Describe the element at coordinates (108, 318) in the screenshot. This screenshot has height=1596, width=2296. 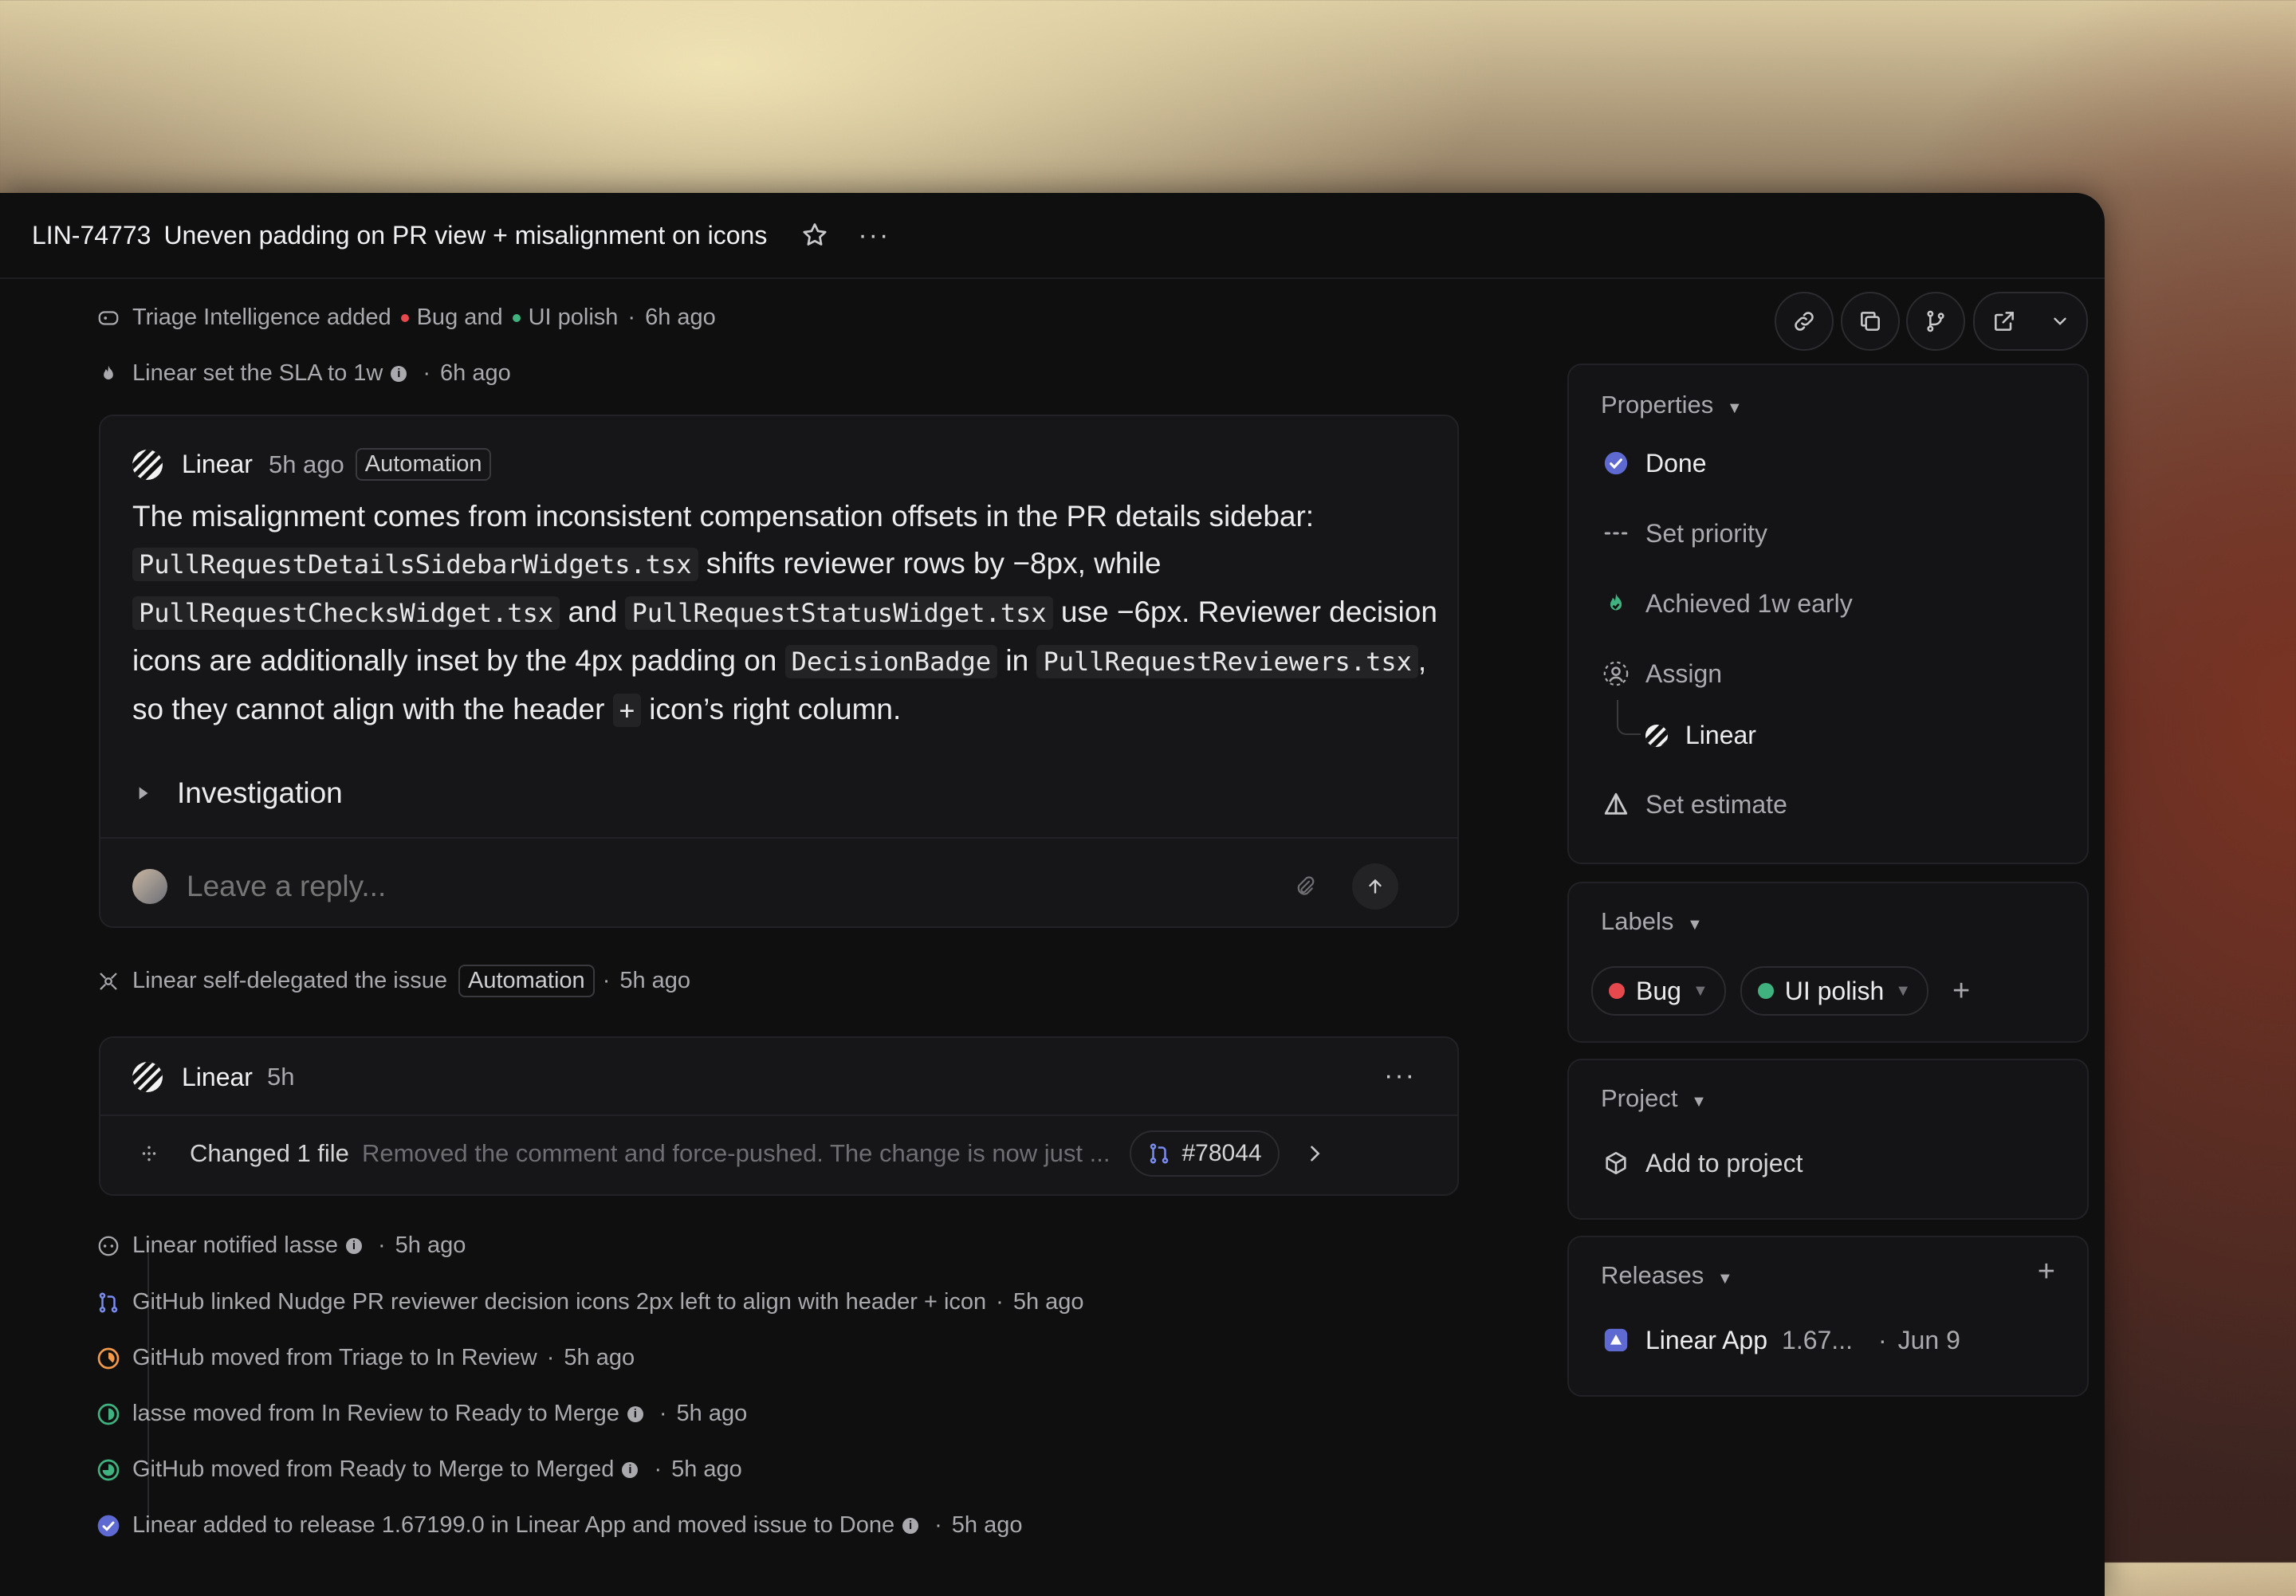
I see `triage-icon` at that location.